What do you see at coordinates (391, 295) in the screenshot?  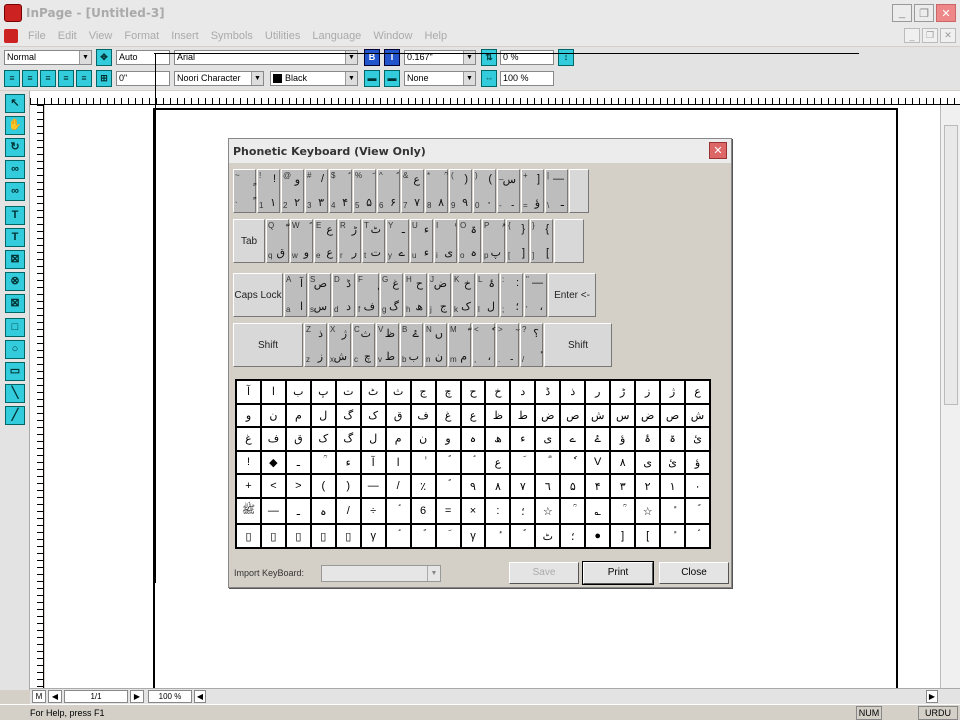 I see `keyboard-key: Gg غگ` at bounding box center [391, 295].